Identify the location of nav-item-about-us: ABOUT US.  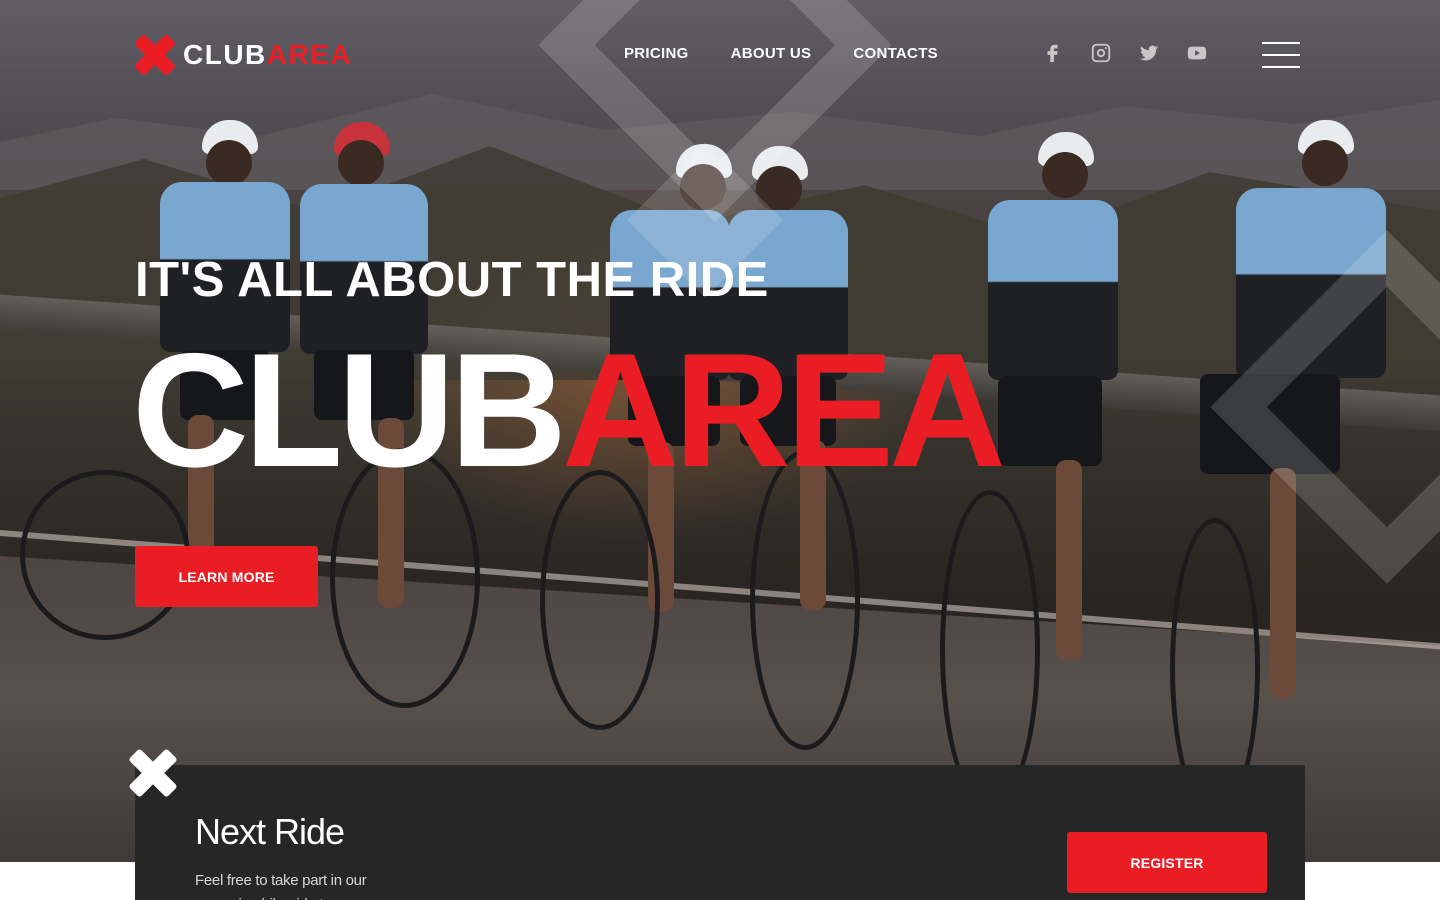
(771, 53).